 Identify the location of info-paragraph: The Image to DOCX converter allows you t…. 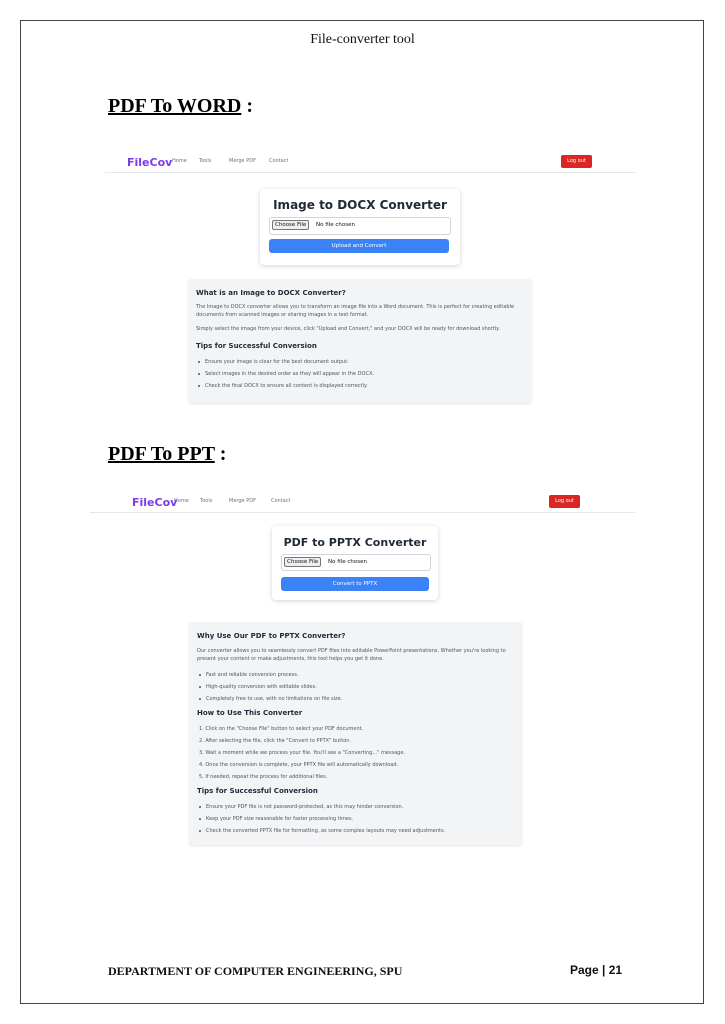
(355, 311).